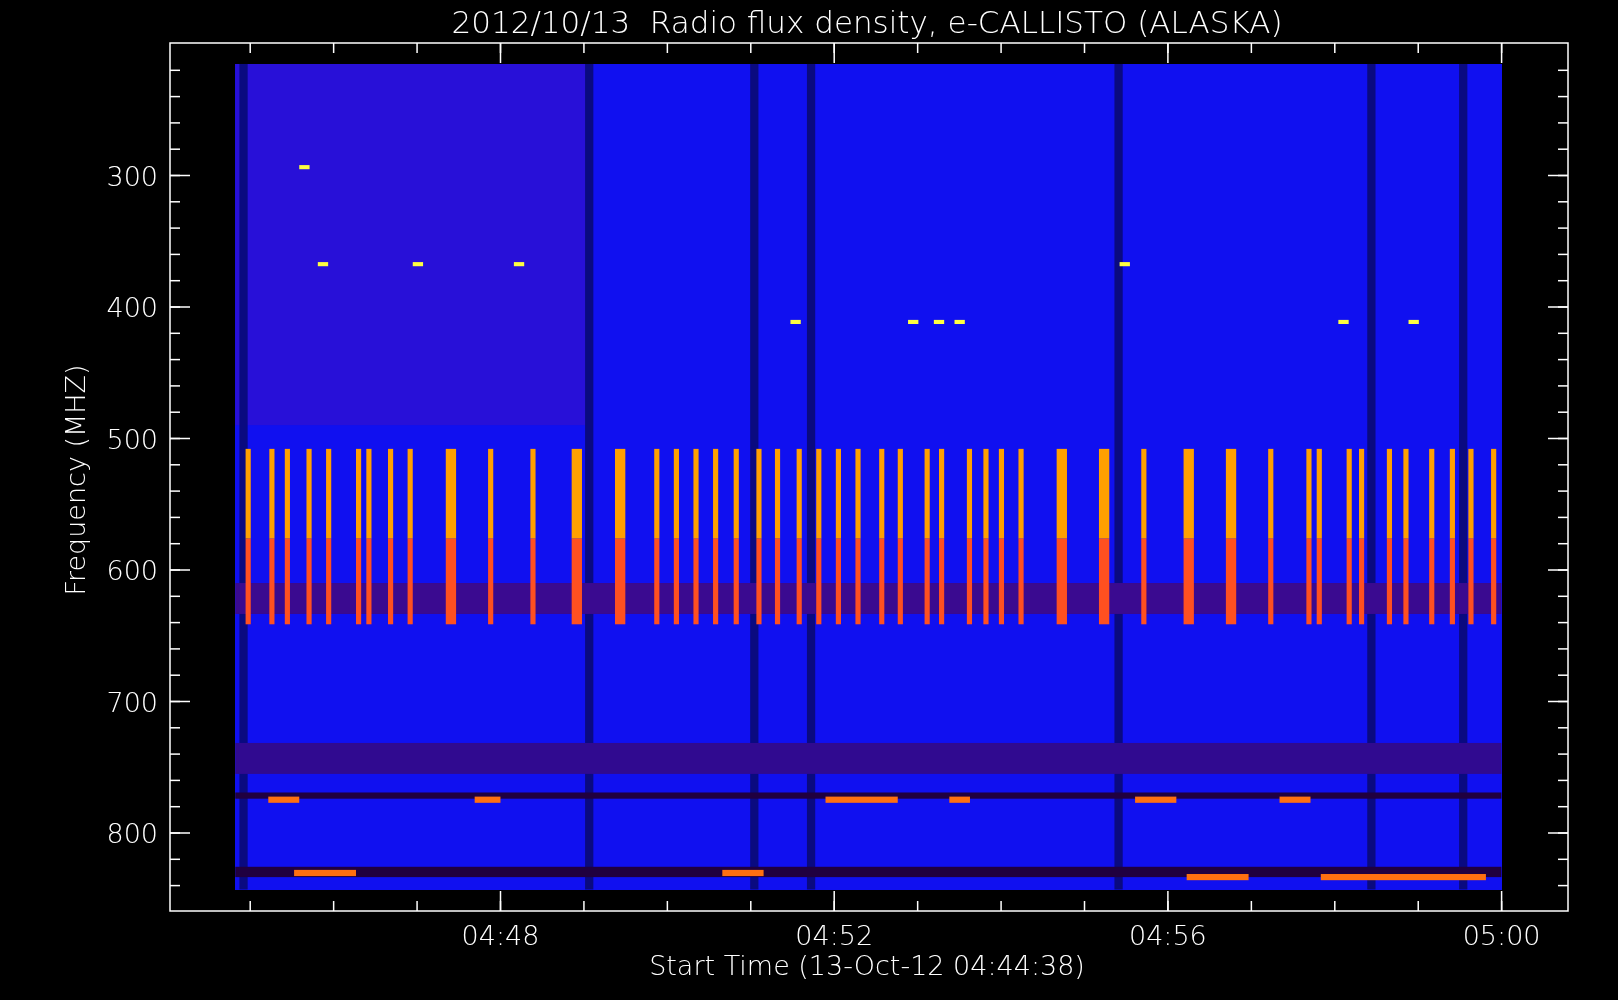 The width and height of the screenshot is (1618, 1000). What do you see at coordinates (132, 439) in the screenshot?
I see `y-tick-label: 500` at bounding box center [132, 439].